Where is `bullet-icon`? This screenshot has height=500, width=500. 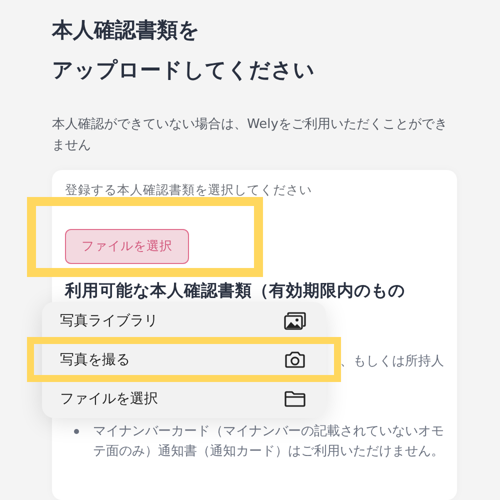
bullet-icon is located at coordinates (76, 431).